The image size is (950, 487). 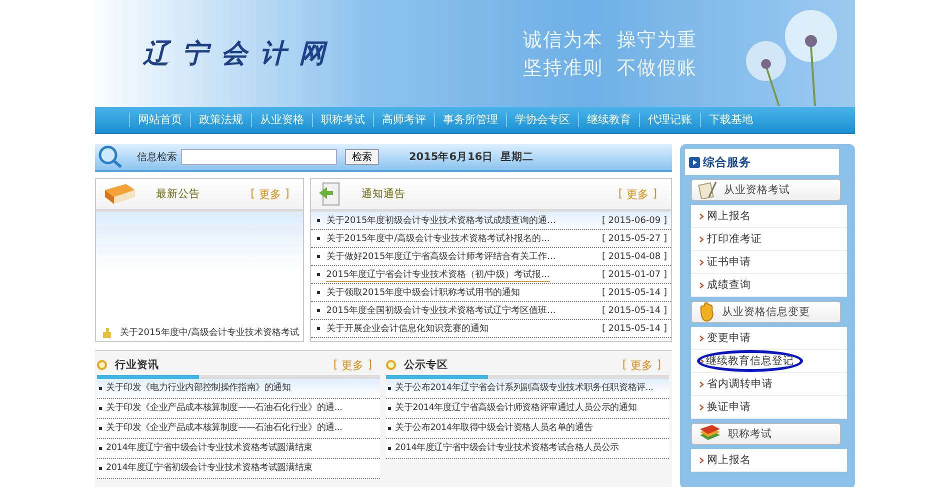 What do you see at coordinates (423, 292) in the screenshot?
I see `notice-link: 关于领取2015年度中级会计职称考试用书的通知` at bounding box center [423, 292].